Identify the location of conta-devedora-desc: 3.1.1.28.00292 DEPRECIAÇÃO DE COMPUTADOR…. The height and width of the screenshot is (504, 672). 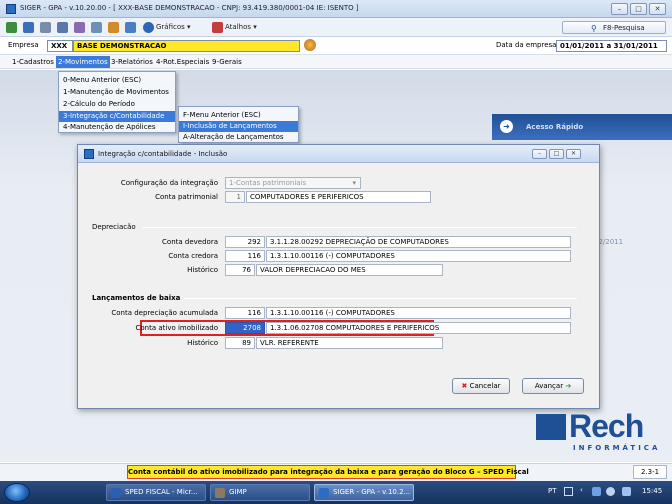
(418, 242).